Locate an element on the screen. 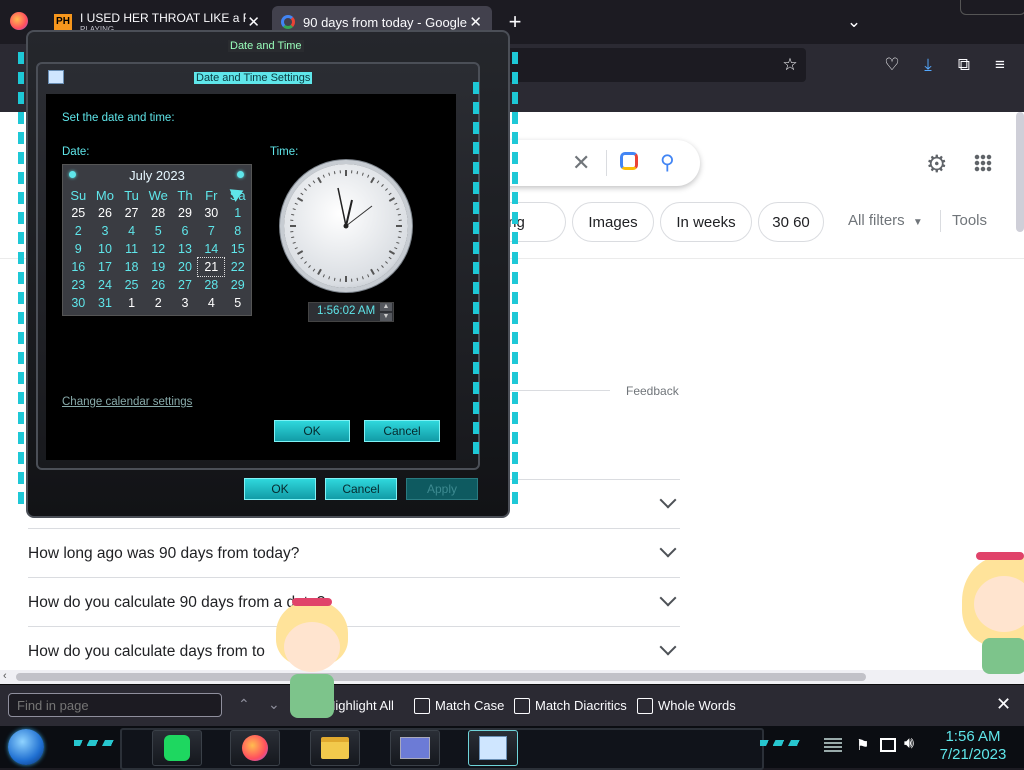 This screenshot has height=770, width=1024. apps-grid-icon is located at coordinates (983, 163).